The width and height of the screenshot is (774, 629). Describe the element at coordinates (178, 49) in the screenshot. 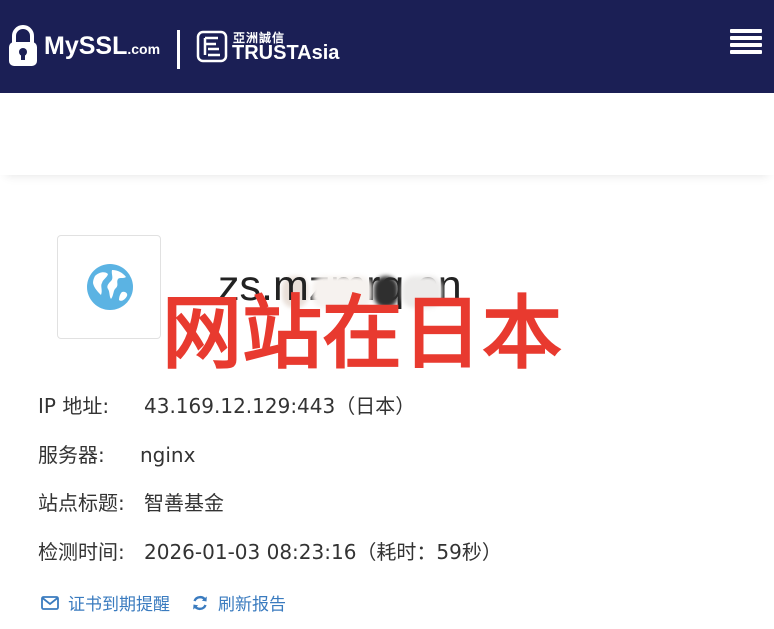

I see `brand-divider` at that location.